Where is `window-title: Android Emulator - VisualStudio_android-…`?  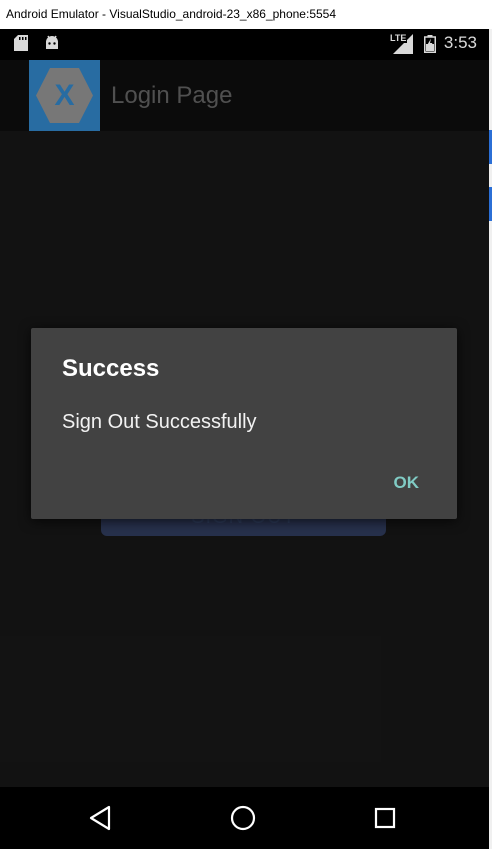 window-title: Android Emulator - VisualStudio_android-… is located at coordinates (246, 14).